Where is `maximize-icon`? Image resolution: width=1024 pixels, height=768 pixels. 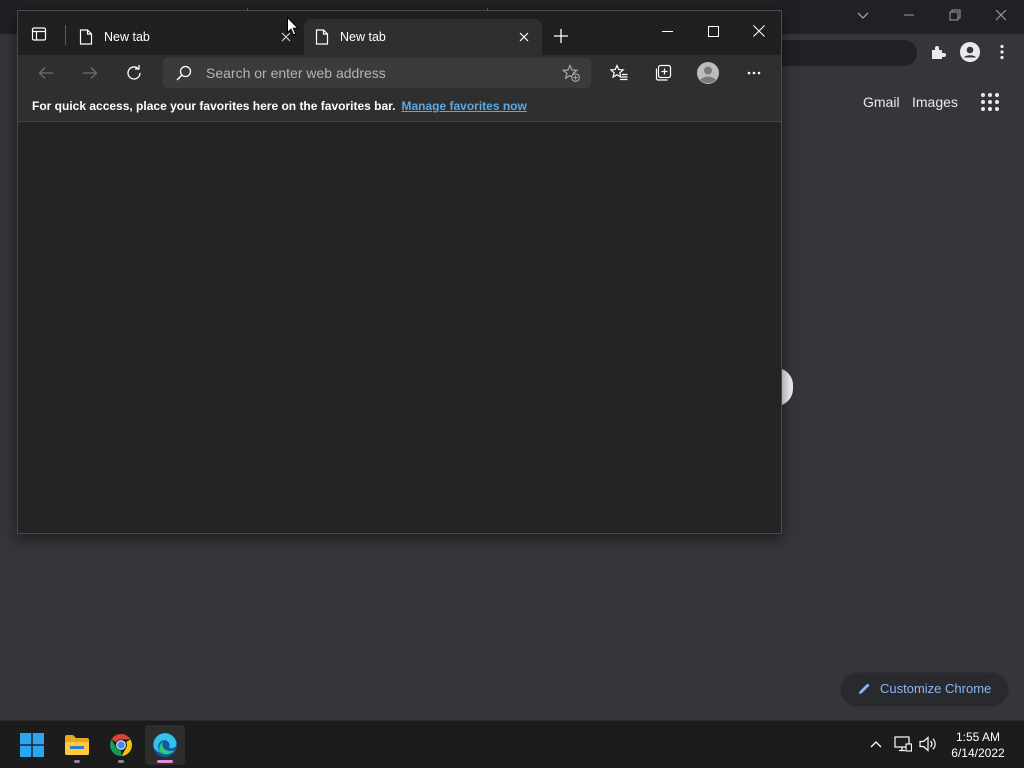
maximize-icon is located at coordinates (713, 31).